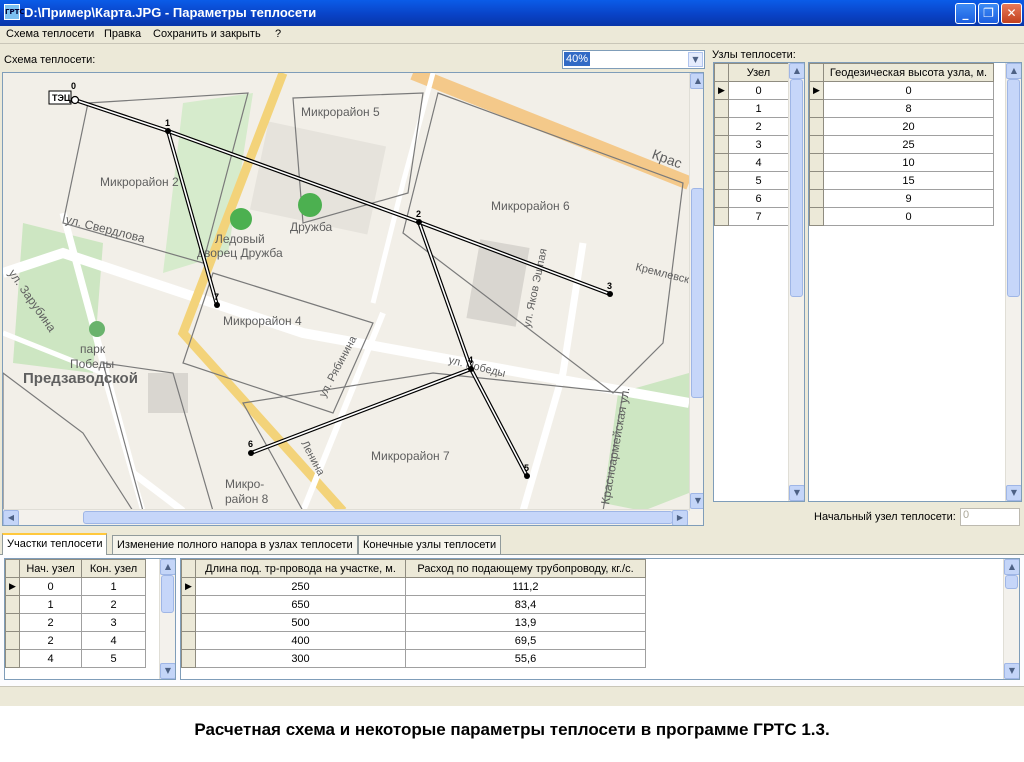 Image resolution: width=1024 pixels, height=762 pixels. I want to click on map-label: Микрорайон 4, so click(262, 321).